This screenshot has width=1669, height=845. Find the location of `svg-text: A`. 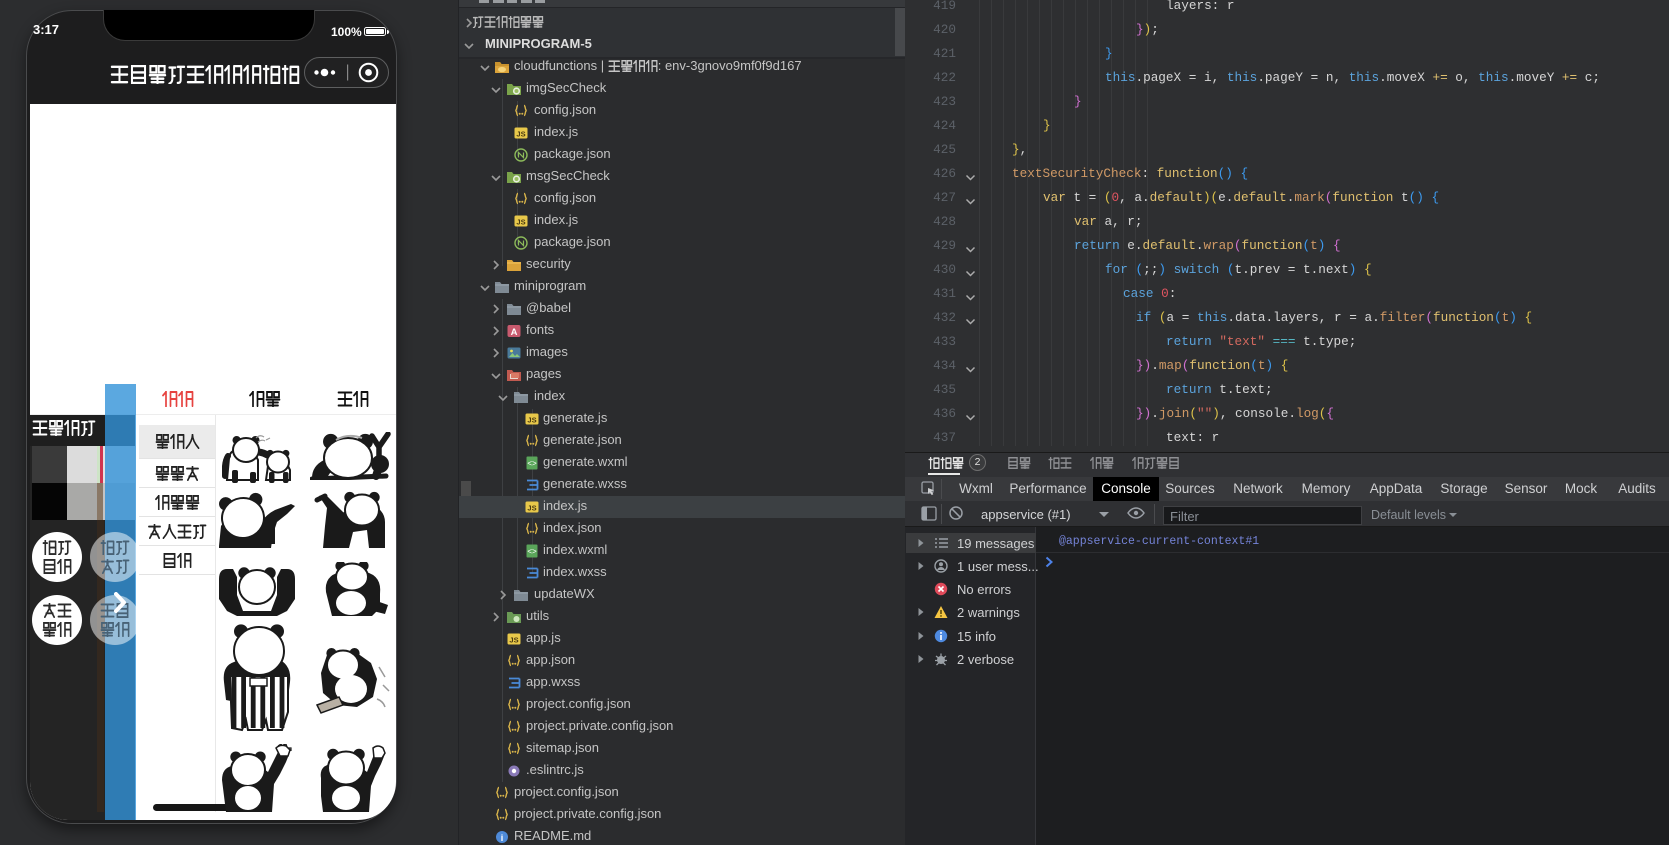

svg-text: A is located at coordinates (514, 332).